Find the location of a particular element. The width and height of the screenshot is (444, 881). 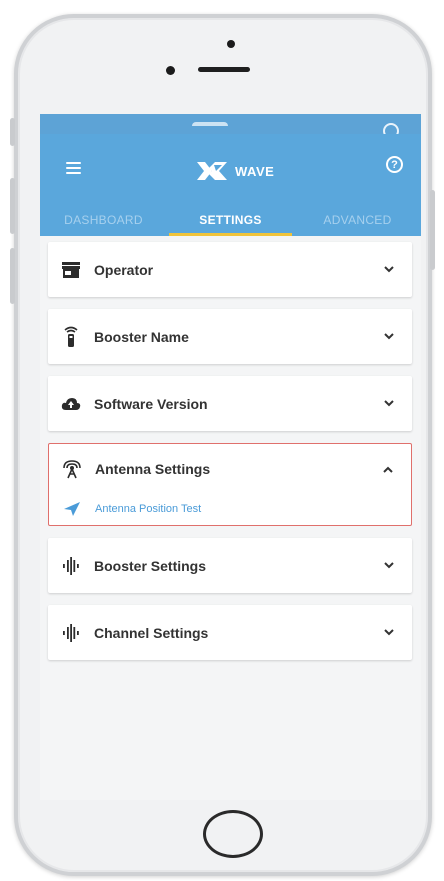

proximity-sensor is located at coordinates (170, 70).